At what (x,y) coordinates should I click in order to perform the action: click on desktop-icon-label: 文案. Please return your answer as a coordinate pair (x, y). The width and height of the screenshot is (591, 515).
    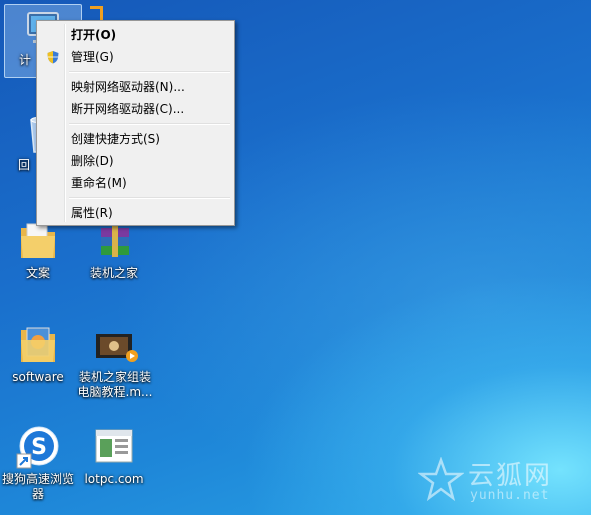
    Looking at the image, I should click on (37, 273).